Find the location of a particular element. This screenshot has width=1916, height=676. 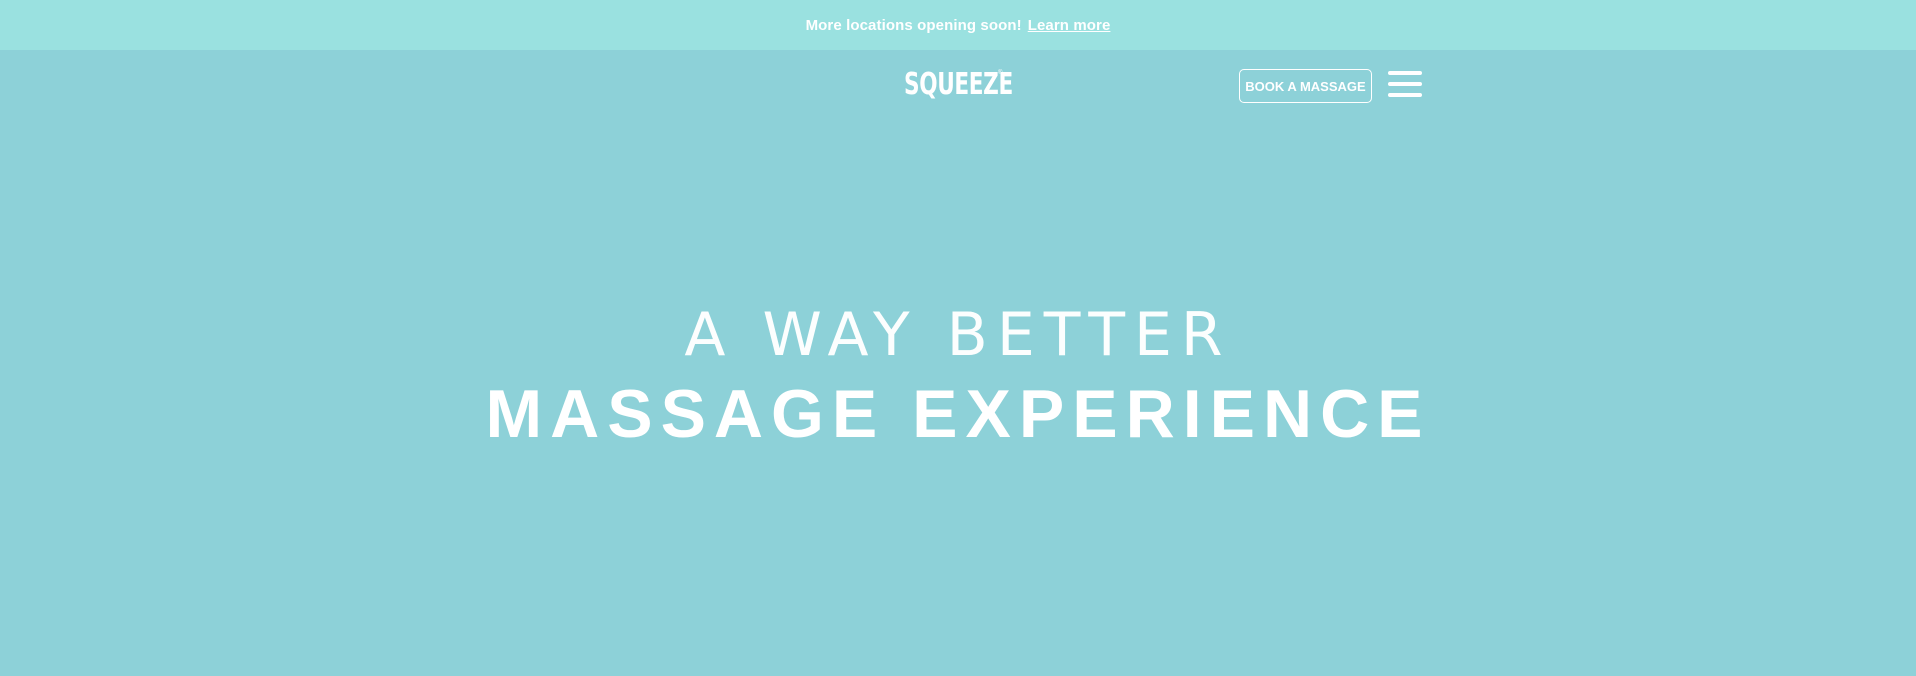

site-header: SQUEEZE ® BOOK A MASSAGE is located at coordinates (958, 85).